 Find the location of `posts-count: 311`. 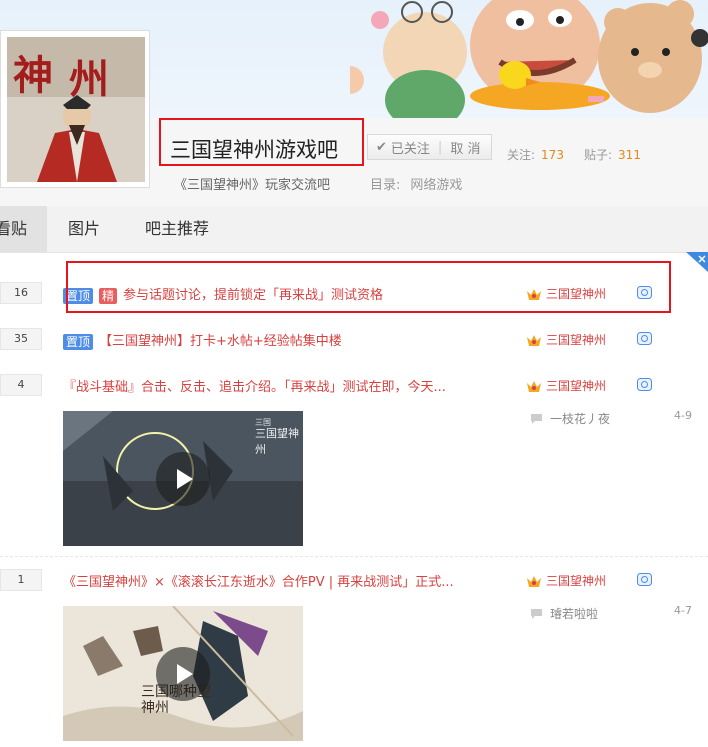

posts-count: 311 is located at coordinates (629, 155).